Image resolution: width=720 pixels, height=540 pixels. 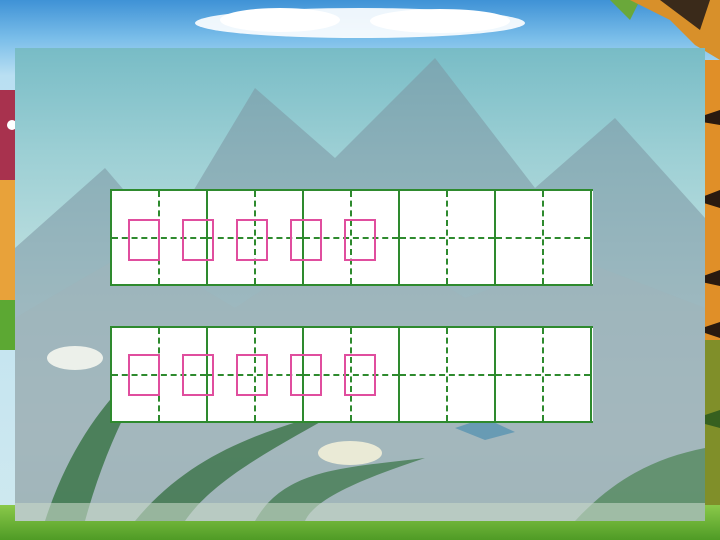 I want to click on cloud-decoration, so click(x=360, y=23).